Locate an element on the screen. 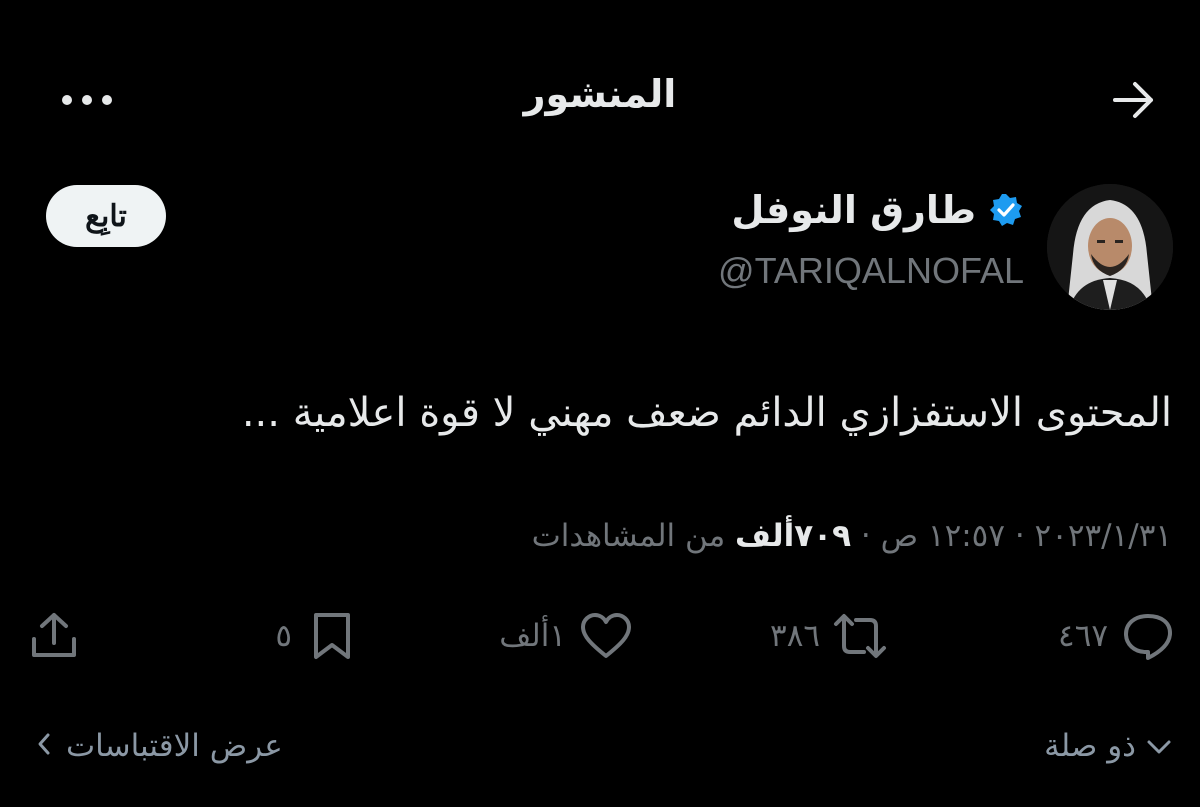 Image resolution: width=1200 pixels, height=807 pixels. view-quotes-link: عرض الاقتباسات is located at coordinates (159, 746).